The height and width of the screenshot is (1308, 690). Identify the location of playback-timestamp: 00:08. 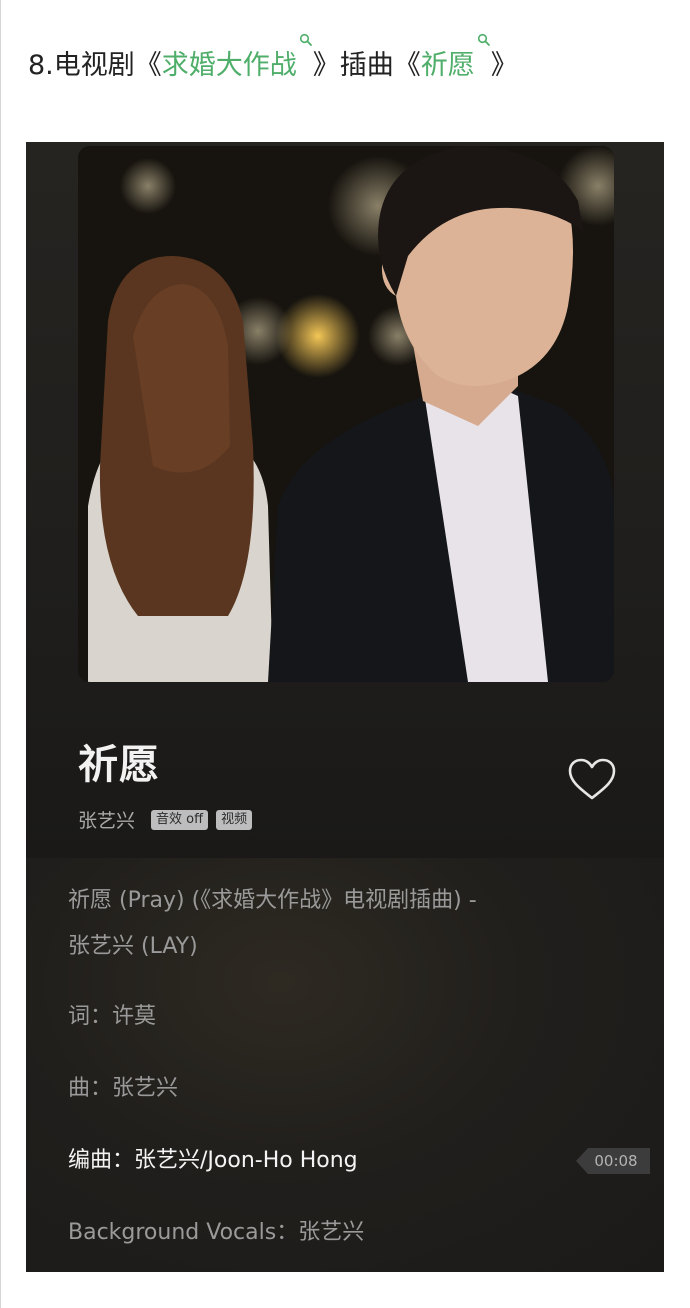
(613, 1161).